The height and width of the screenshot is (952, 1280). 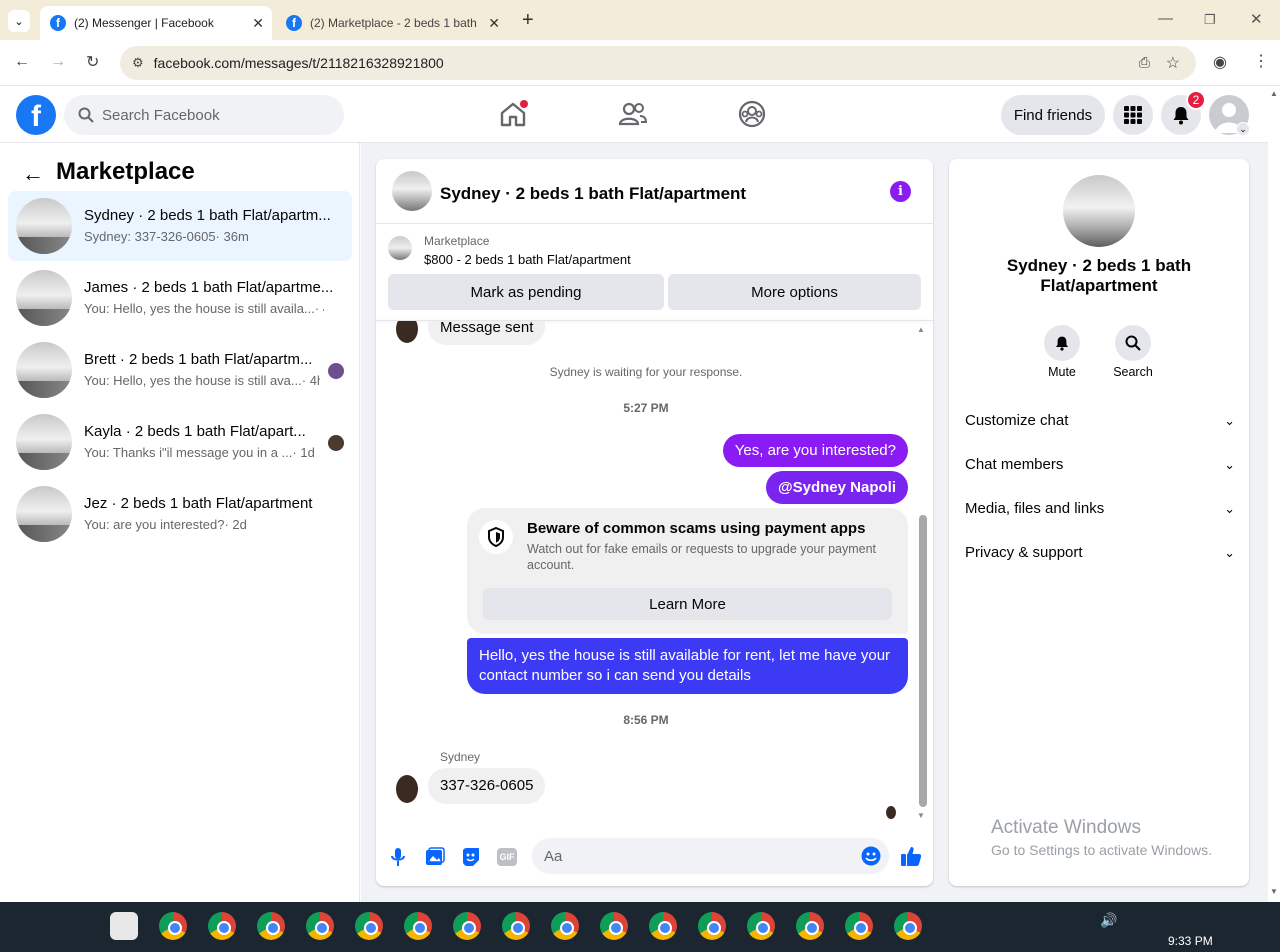 I want to click on mute-button, so click(x=1062, y=343).